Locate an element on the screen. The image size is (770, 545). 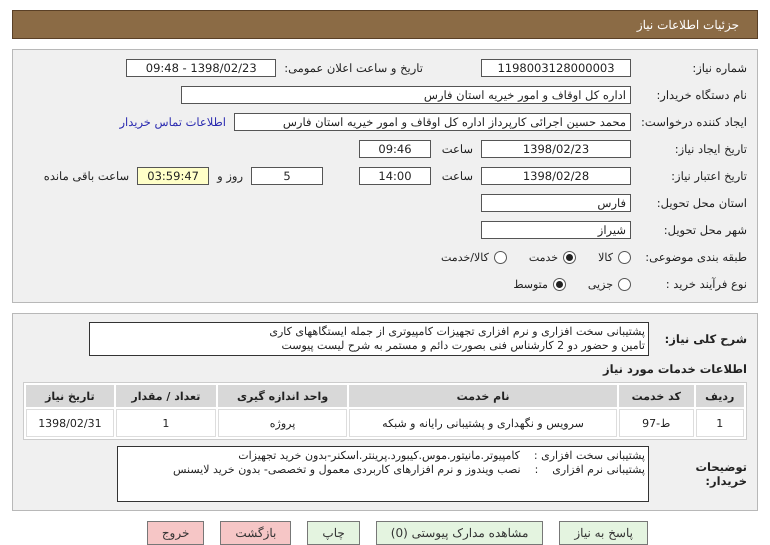
field-label: شهر محل تحویل: is located at coordinates (704, 230).